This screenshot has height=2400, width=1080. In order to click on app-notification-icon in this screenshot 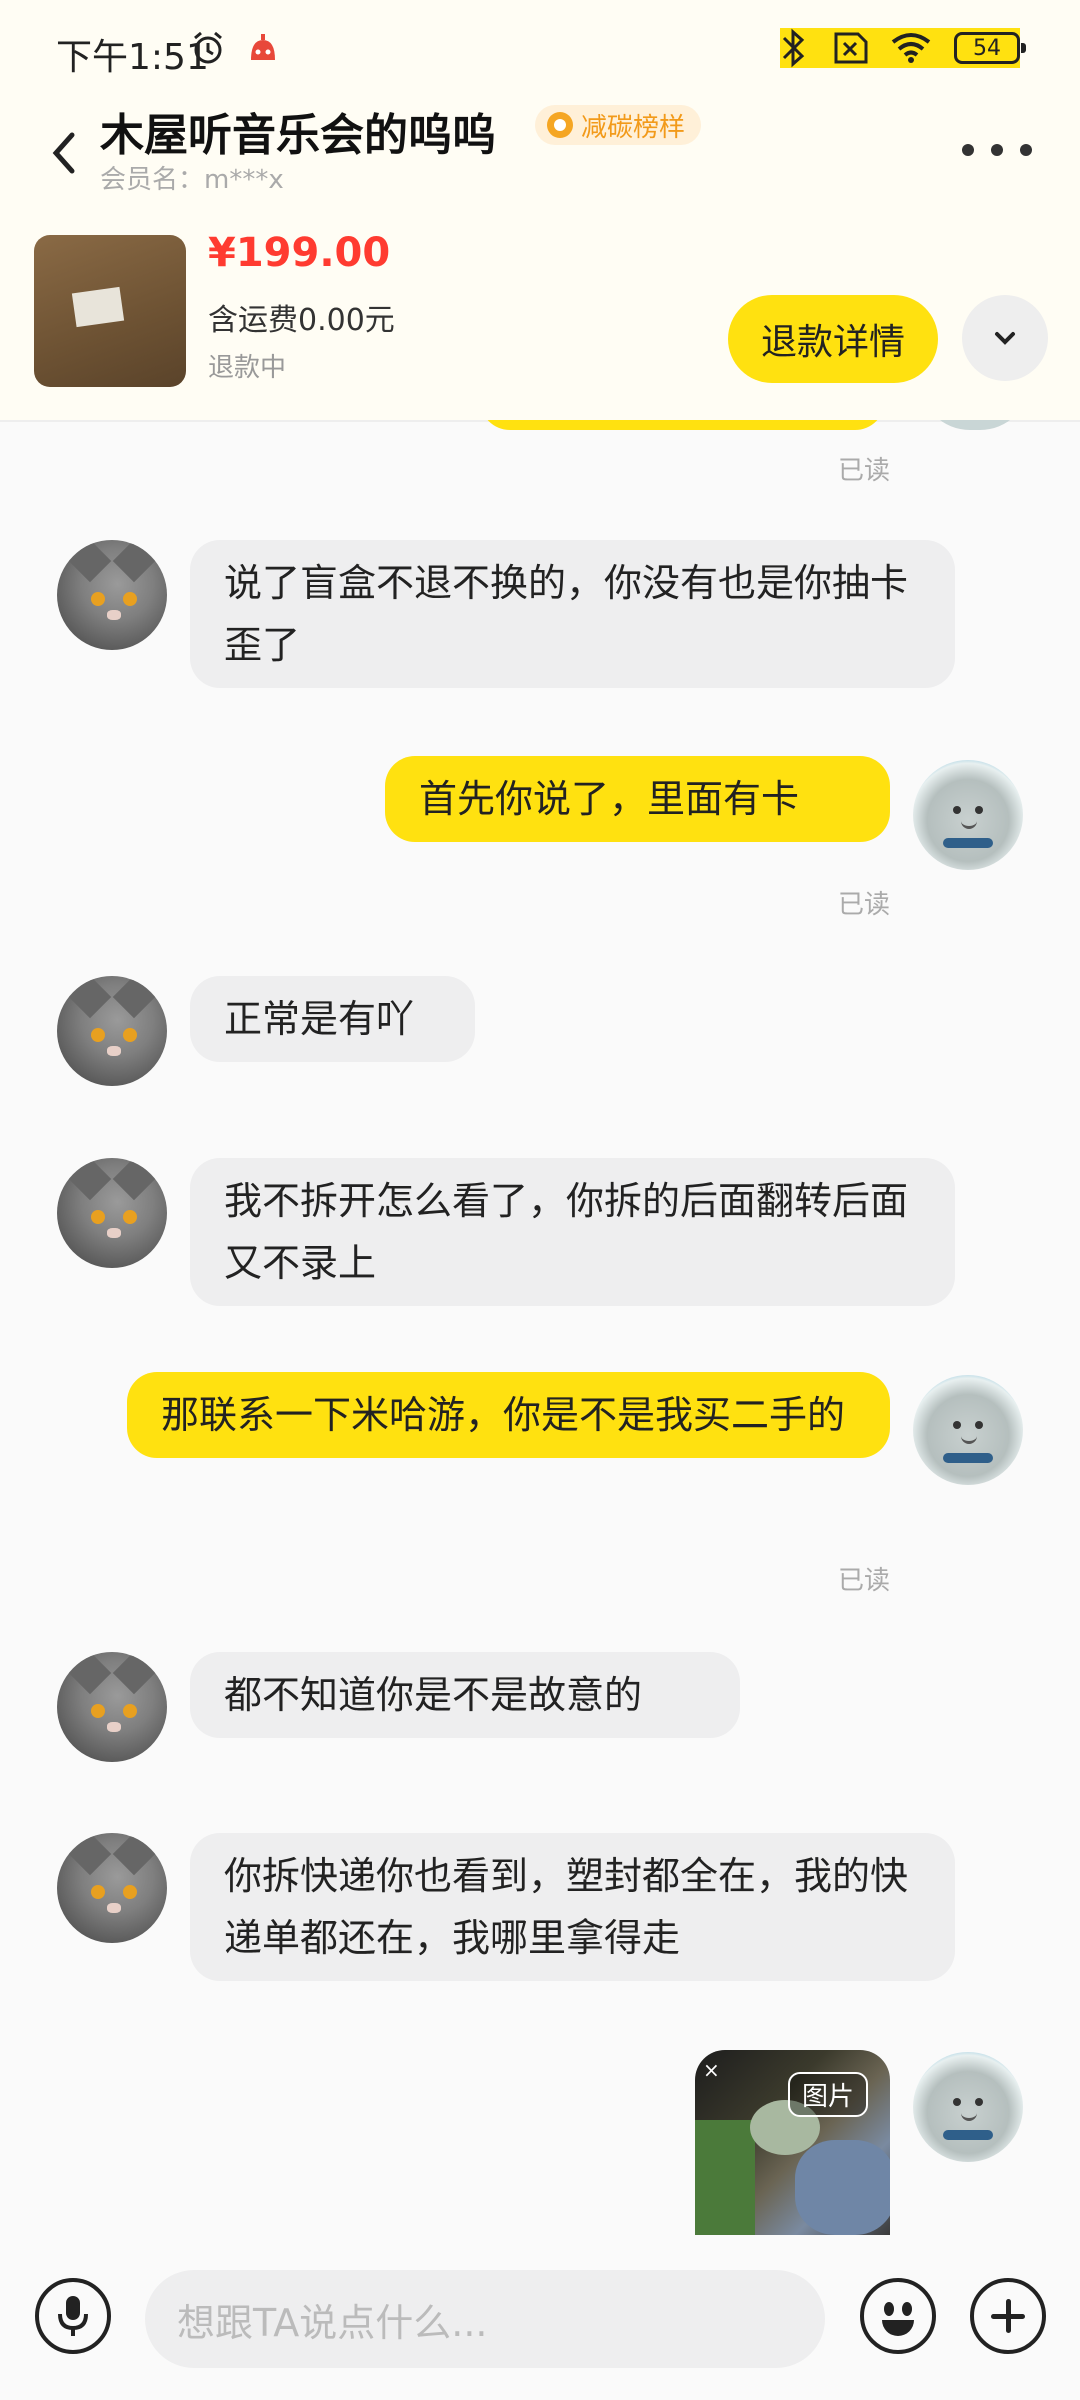, I will do `click(263, 47)`.